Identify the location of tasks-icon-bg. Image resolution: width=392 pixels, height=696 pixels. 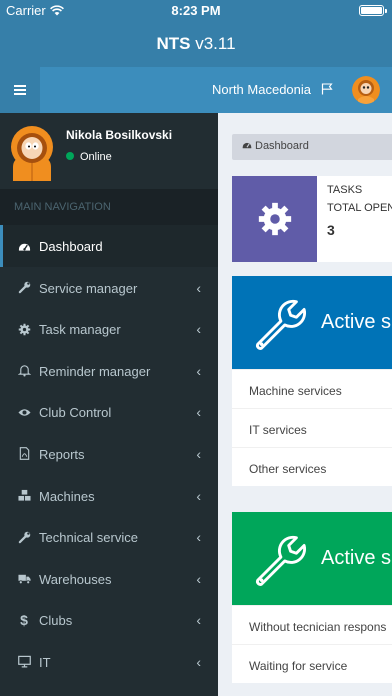
(274, 219).